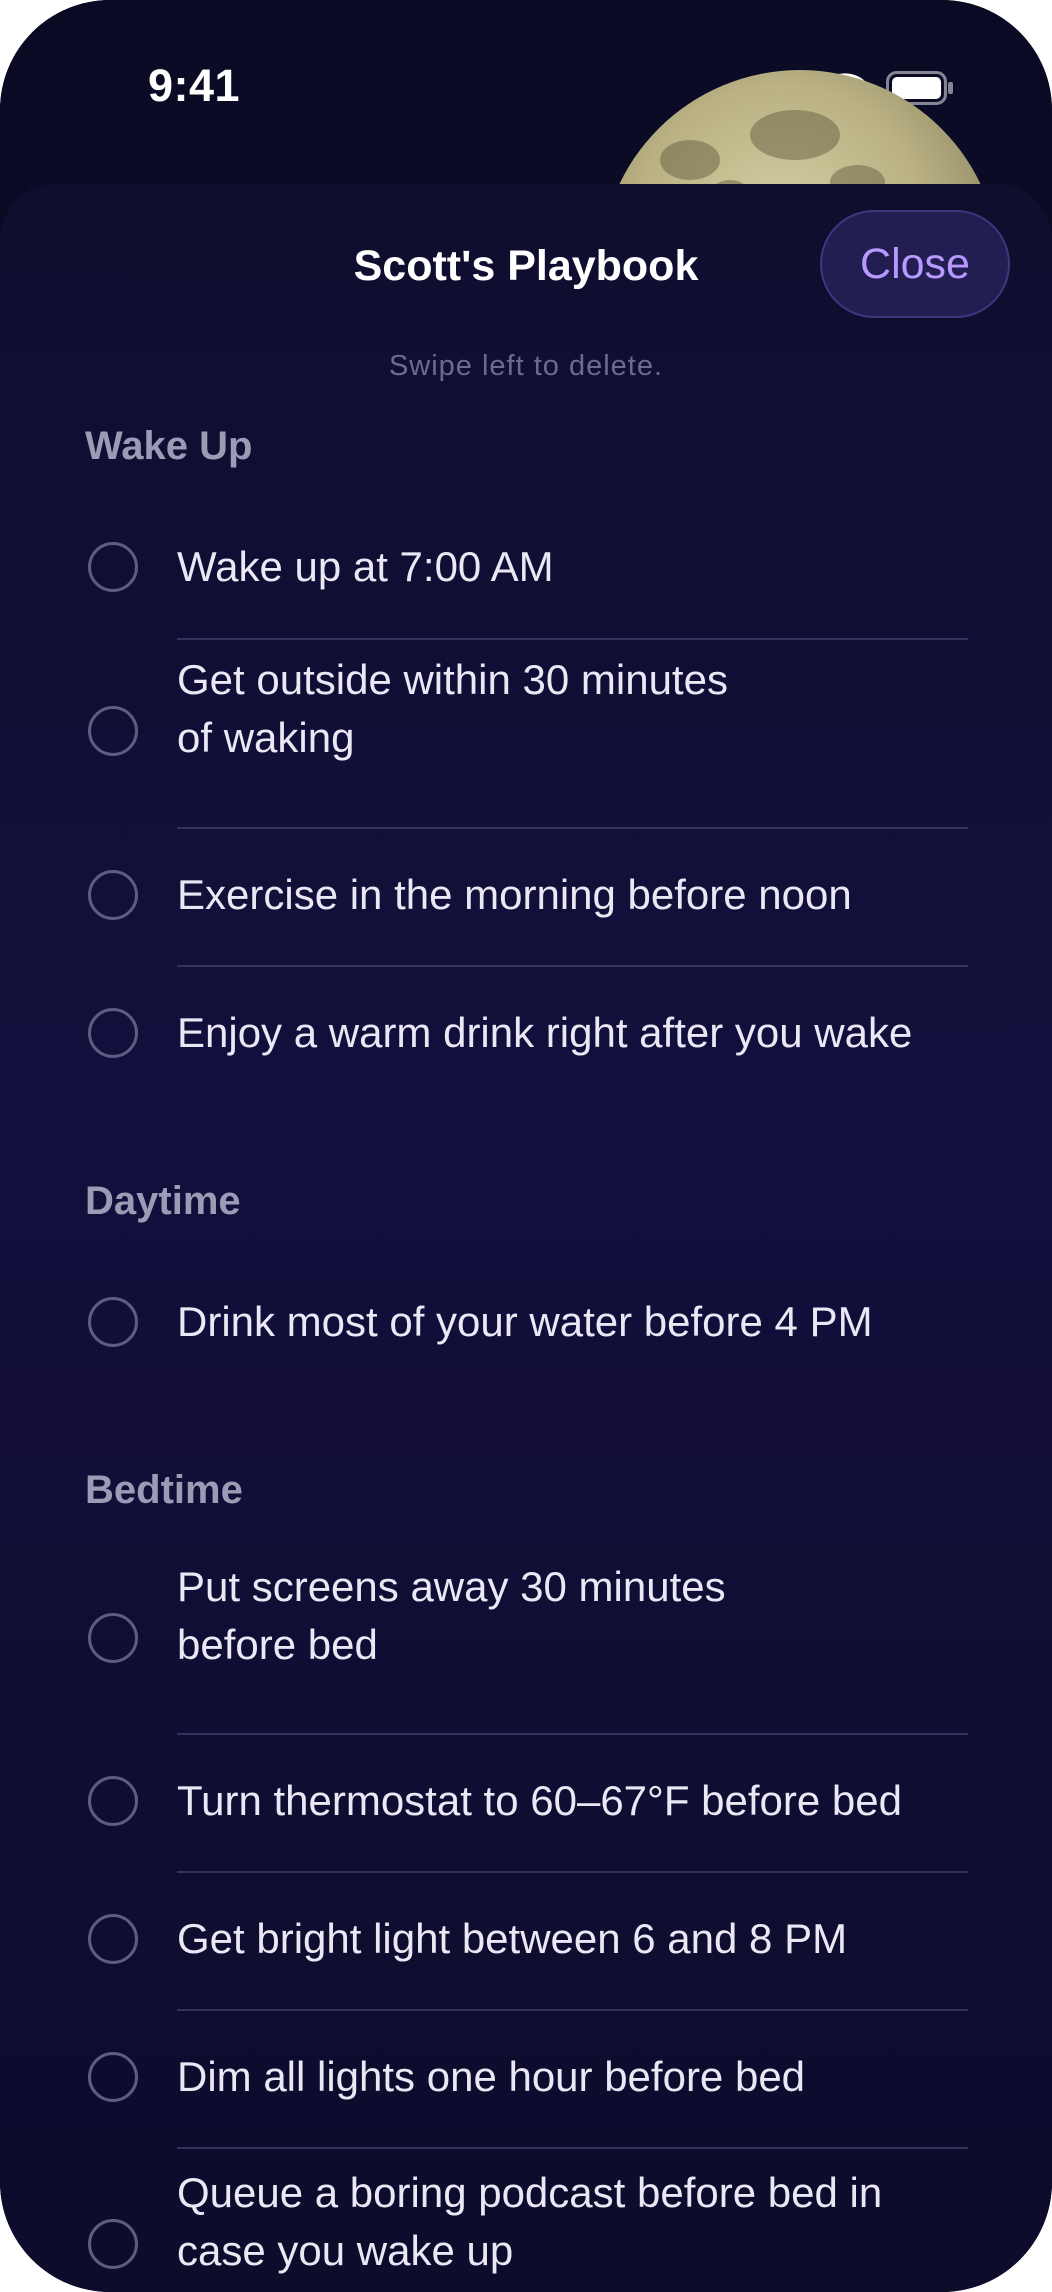  What do you see at coordinates (163, 1201) in the screenshot?
I see `section-title-daytime: Daytime` at bounding box center [163, 1201].